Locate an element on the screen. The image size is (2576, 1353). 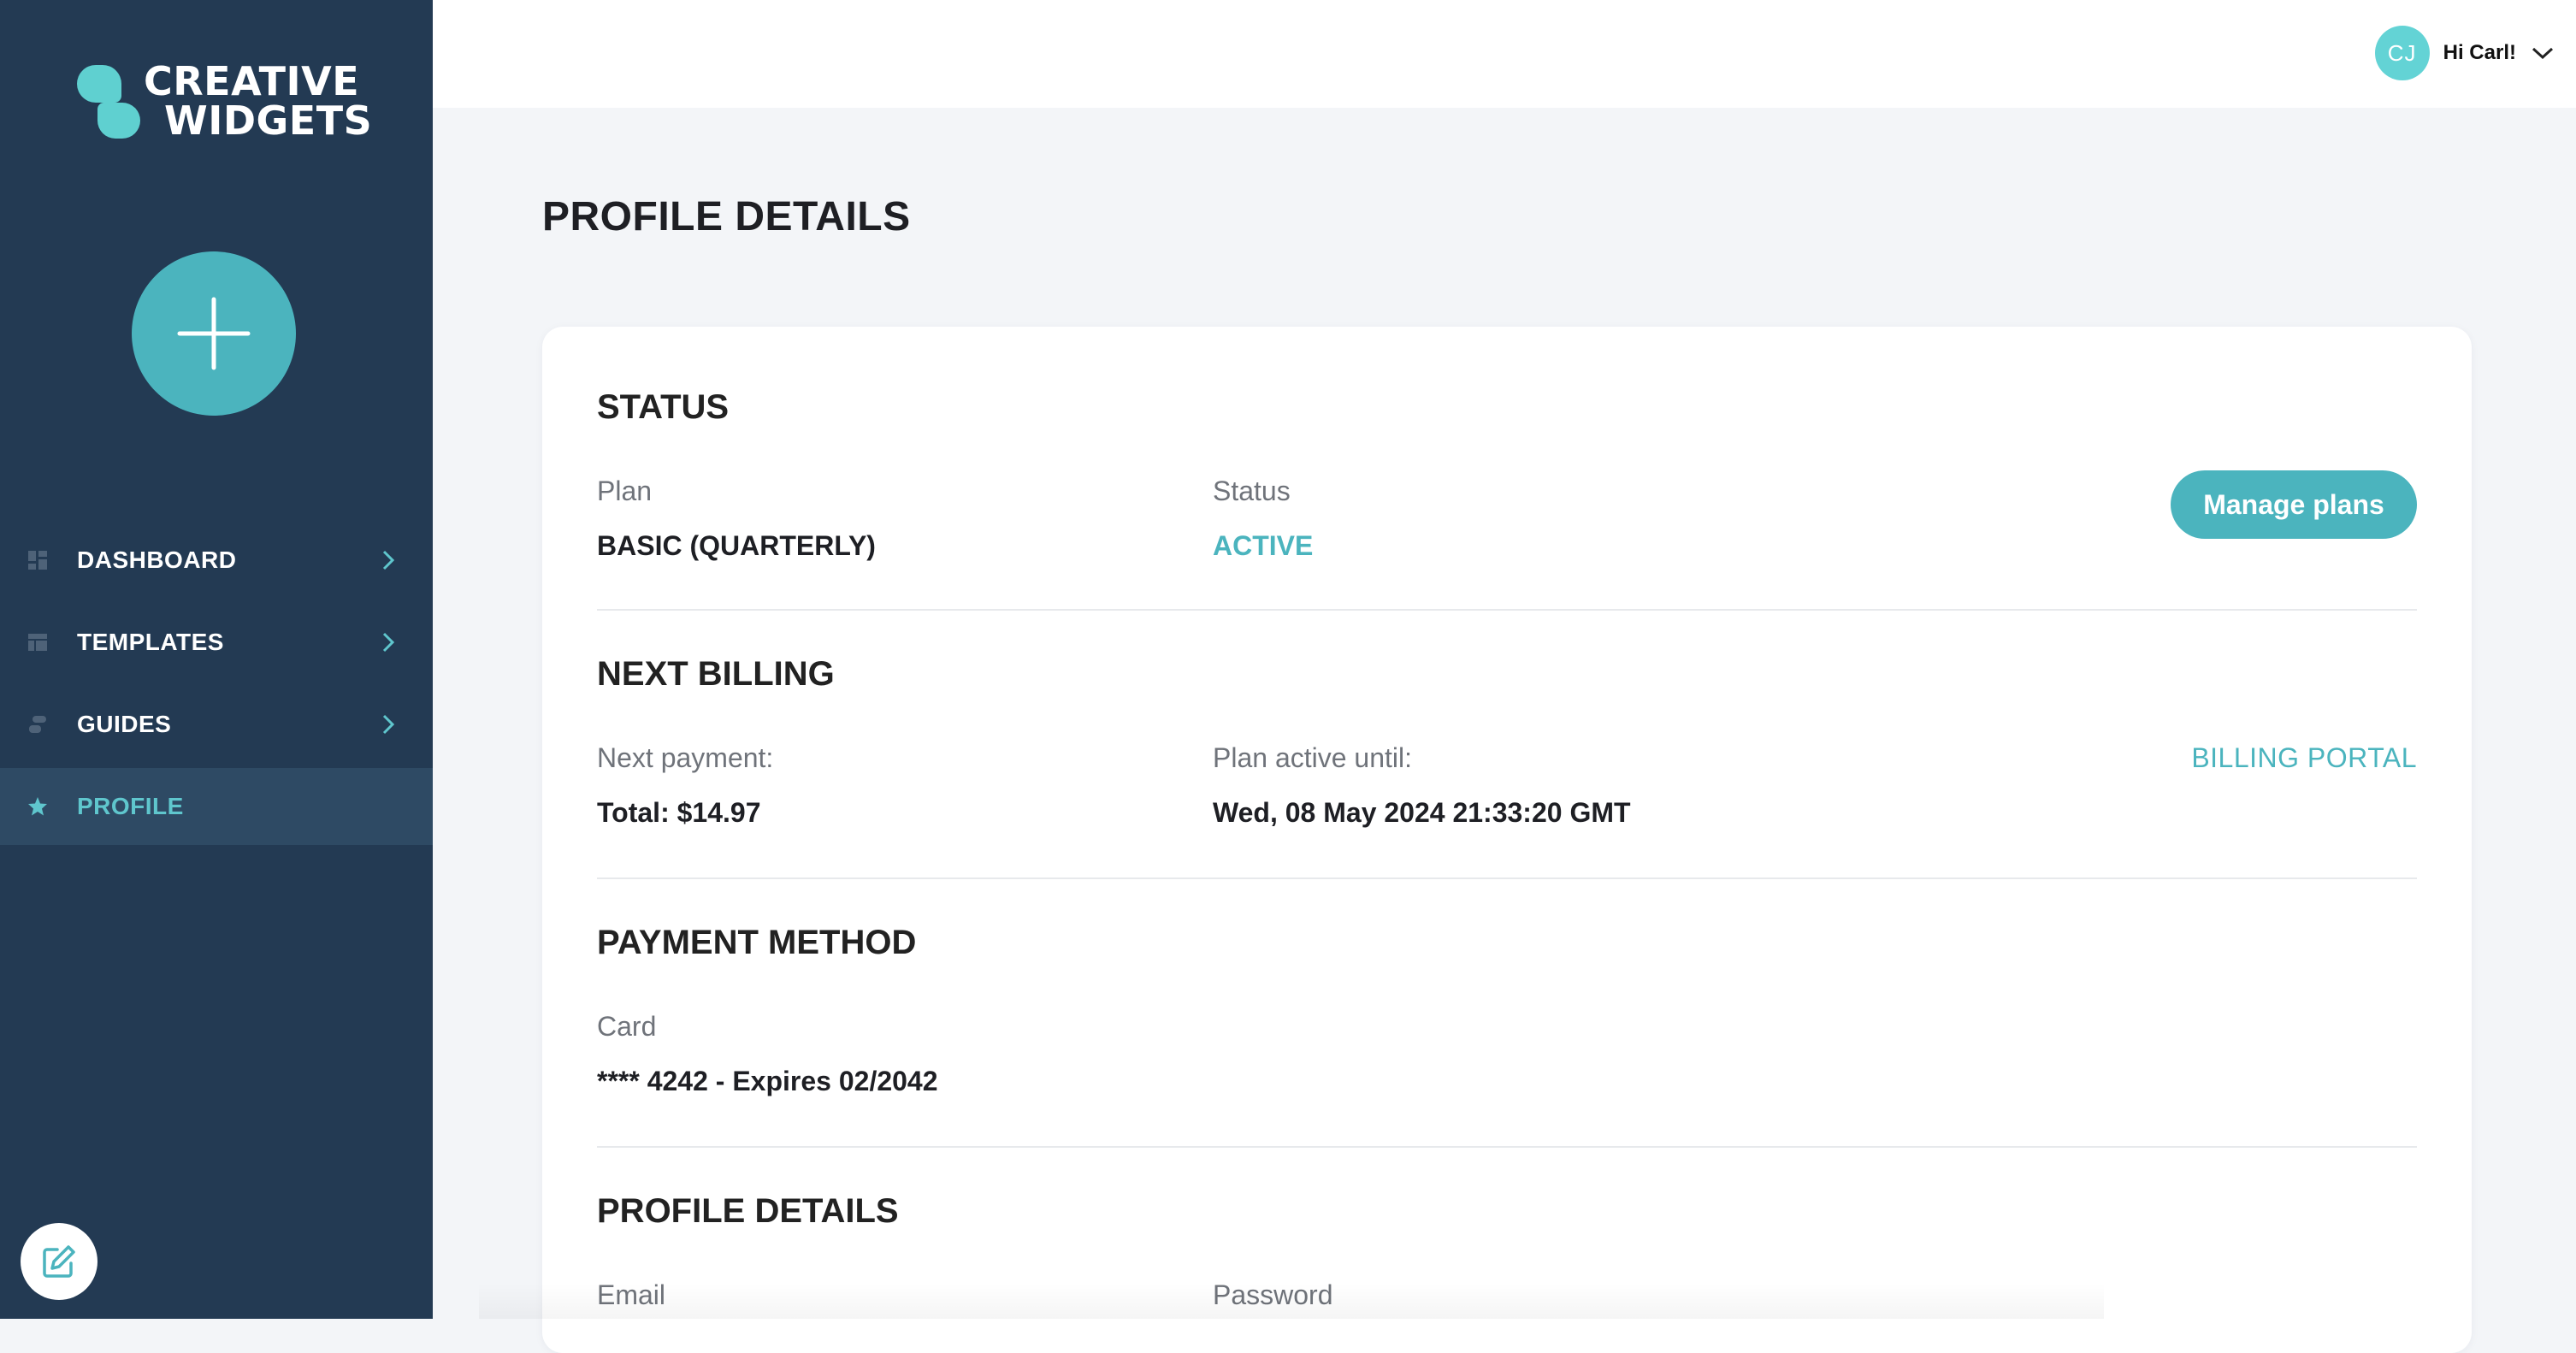
user-menu: CJ Hi Carl! is located at coordinates (2464, 53).